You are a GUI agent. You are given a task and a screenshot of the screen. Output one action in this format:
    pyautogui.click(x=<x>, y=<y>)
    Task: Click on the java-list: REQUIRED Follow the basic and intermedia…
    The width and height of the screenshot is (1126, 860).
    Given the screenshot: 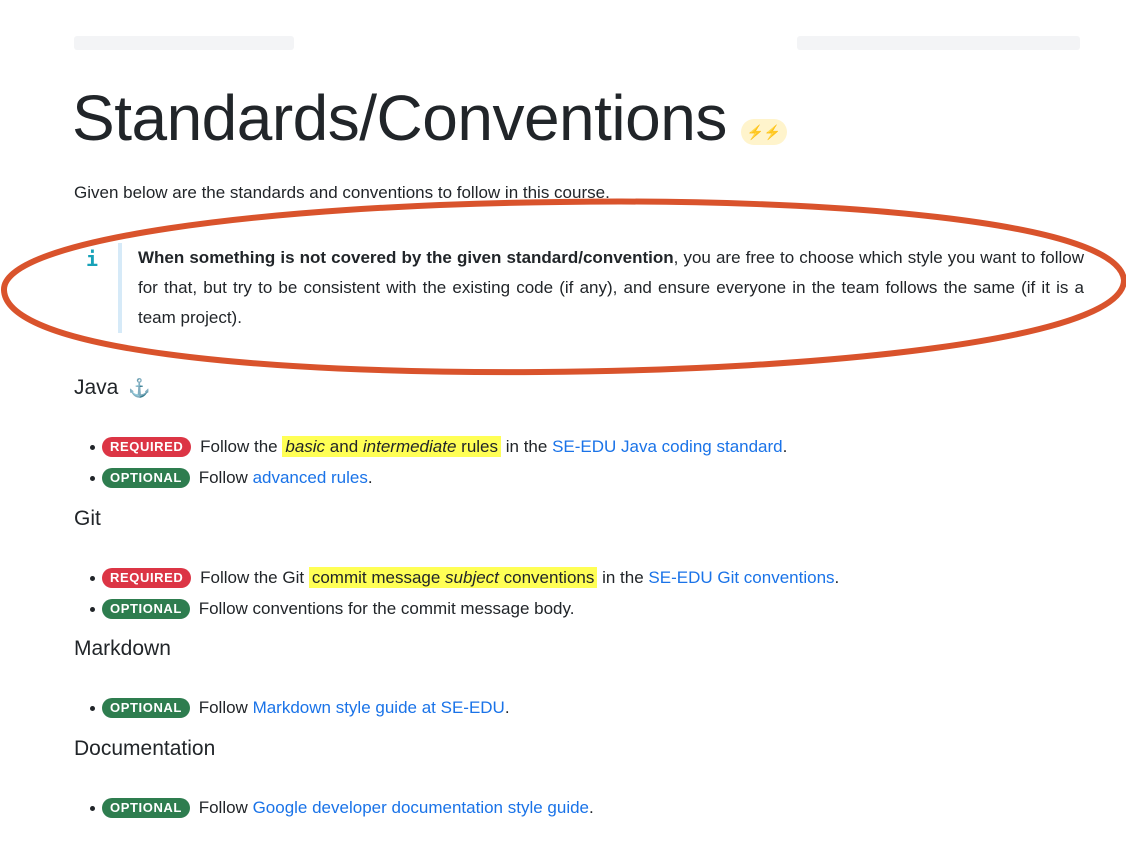 What is the action you would take?
    pyautogui.click(x=430, y=462)
    